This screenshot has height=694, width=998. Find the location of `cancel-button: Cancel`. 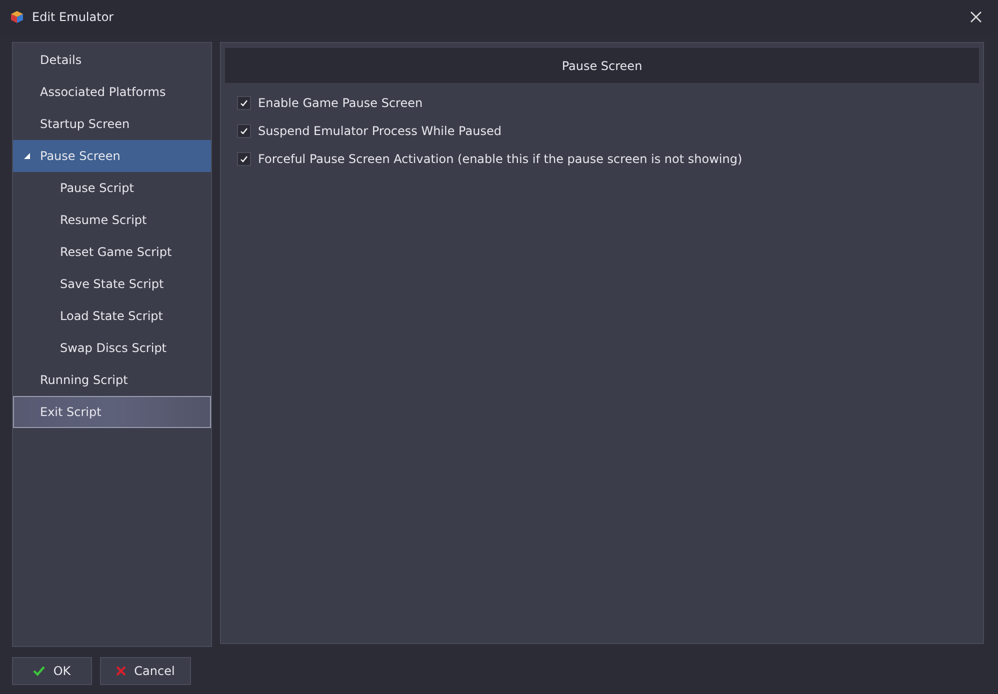

cancel-button: Cancel is located at coordinates (145, 671).